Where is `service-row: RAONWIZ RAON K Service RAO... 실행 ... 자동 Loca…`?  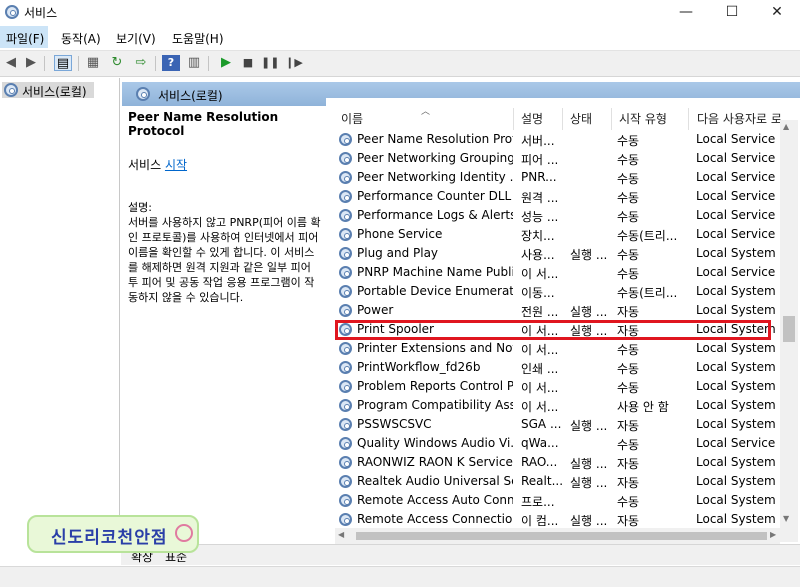 service-row: RAONWIZ RAON K Service RAO... 실행 ... 자동 Loca… is located at coordinates (557, 462).